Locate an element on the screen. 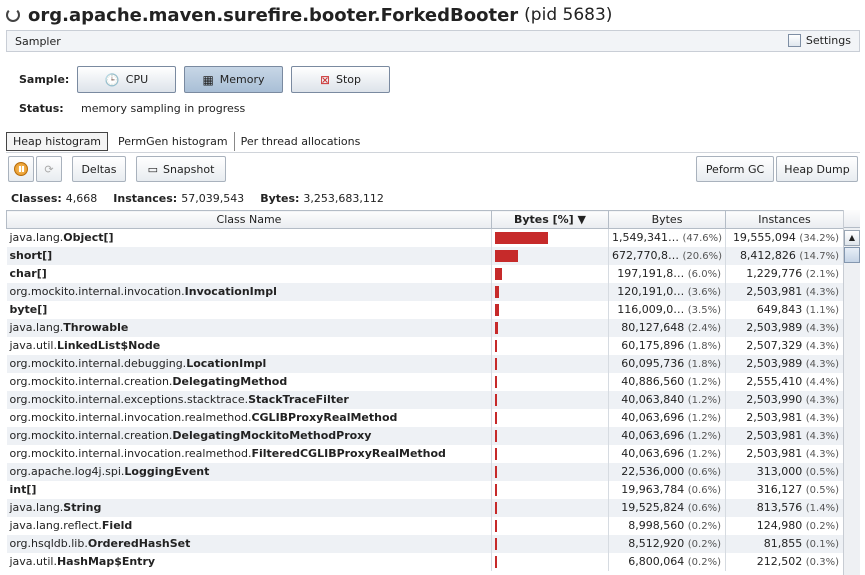 Image resolution: width=865 pixels, height=575 pixels. cpu-button: 🕒 CPU is located at coordinates (126, 79).